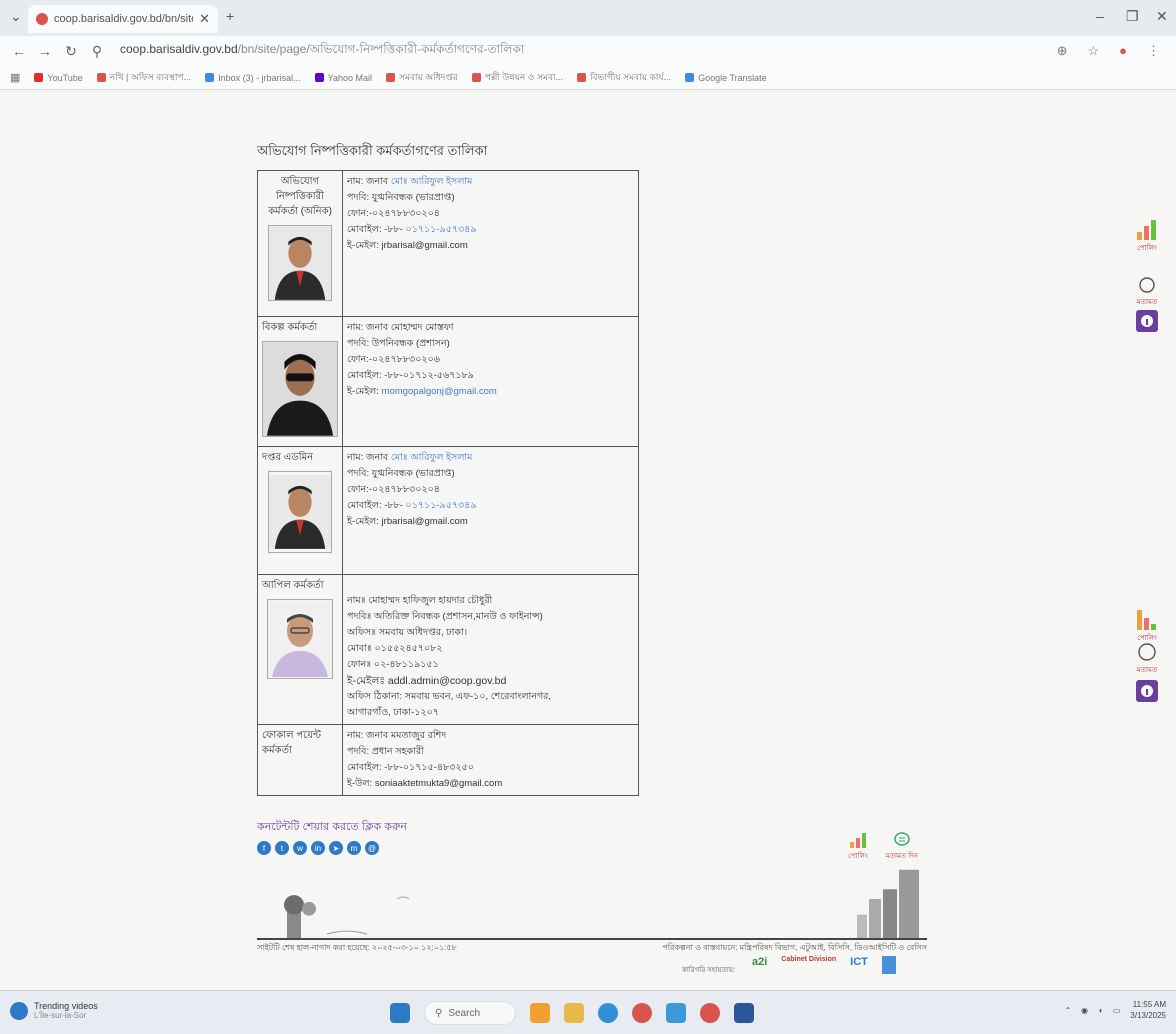  What do you see at coordinates (808, 965) in the screenshot?
I see `cabinet-division-logo: Cabinet Division` at bounding box center [808, 965].